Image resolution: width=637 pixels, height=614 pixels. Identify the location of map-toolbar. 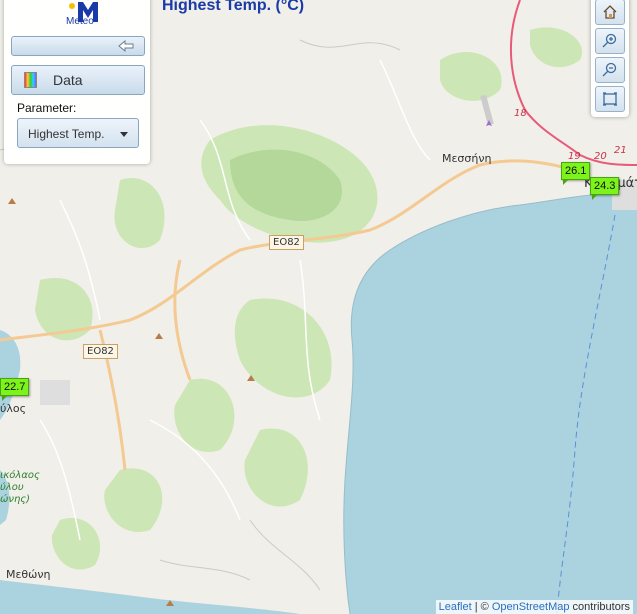
(610, 58).